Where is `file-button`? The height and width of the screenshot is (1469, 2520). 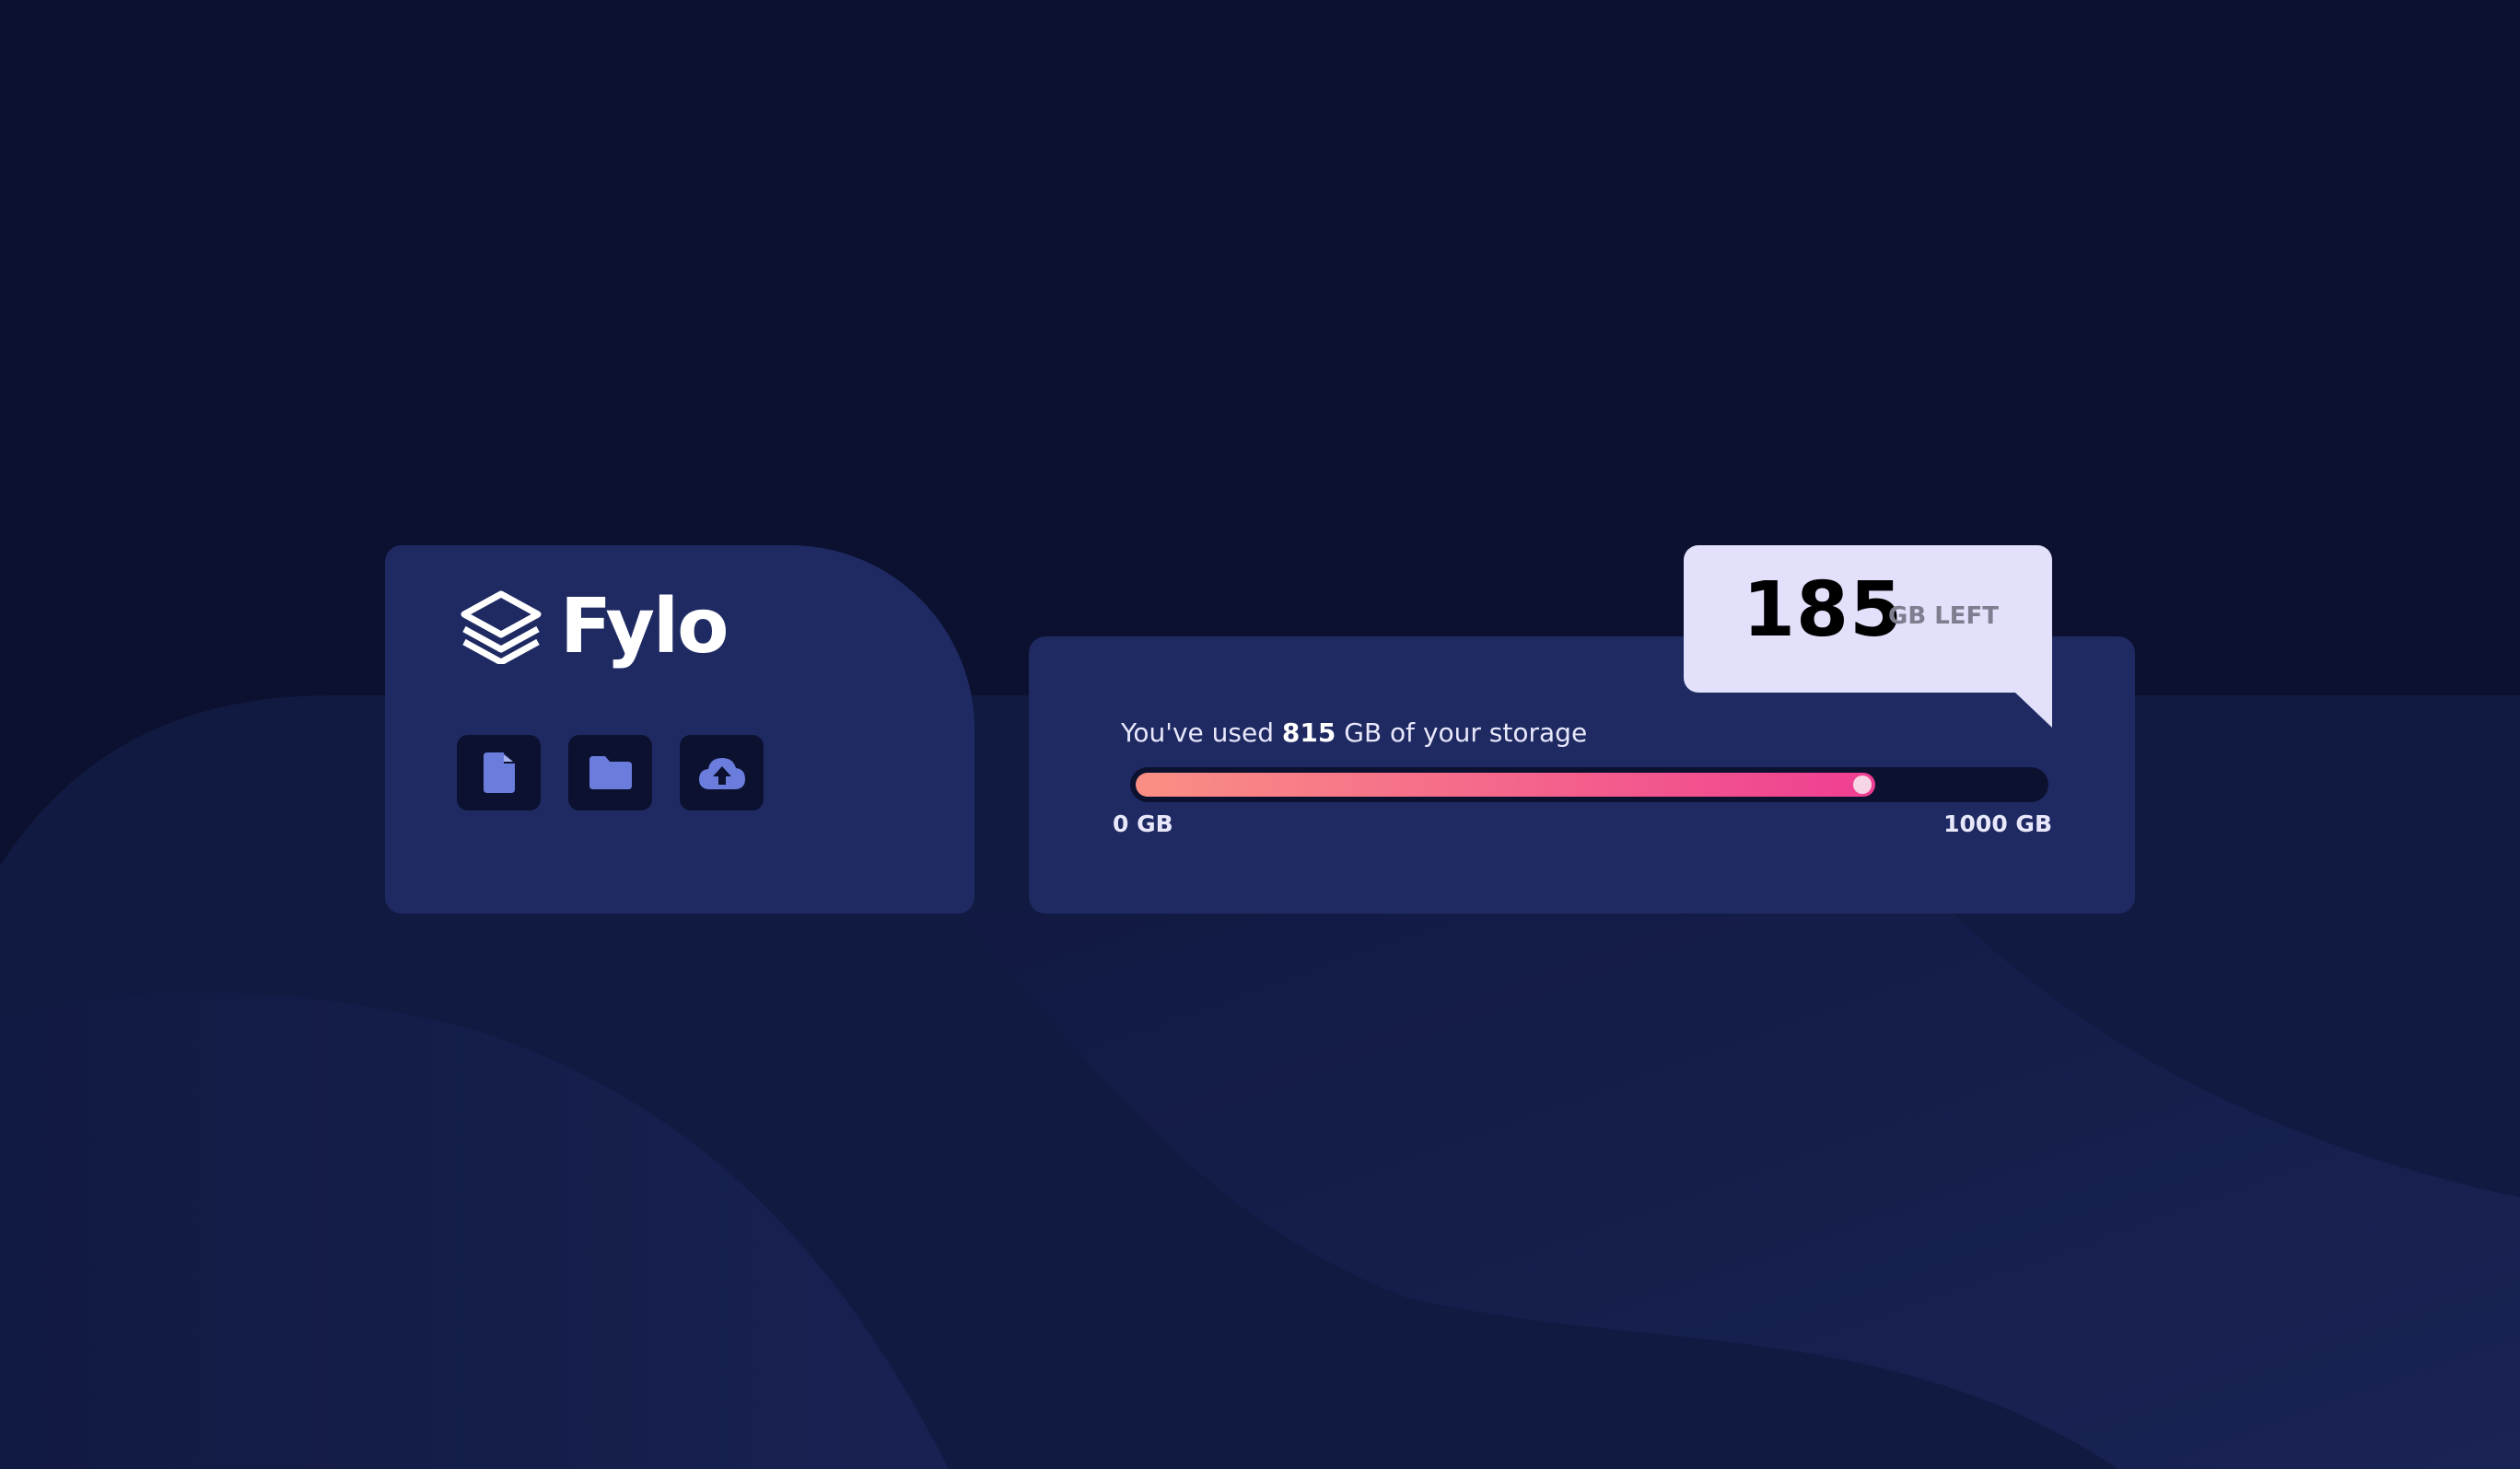 file-button is located at coordinates (499, 772).